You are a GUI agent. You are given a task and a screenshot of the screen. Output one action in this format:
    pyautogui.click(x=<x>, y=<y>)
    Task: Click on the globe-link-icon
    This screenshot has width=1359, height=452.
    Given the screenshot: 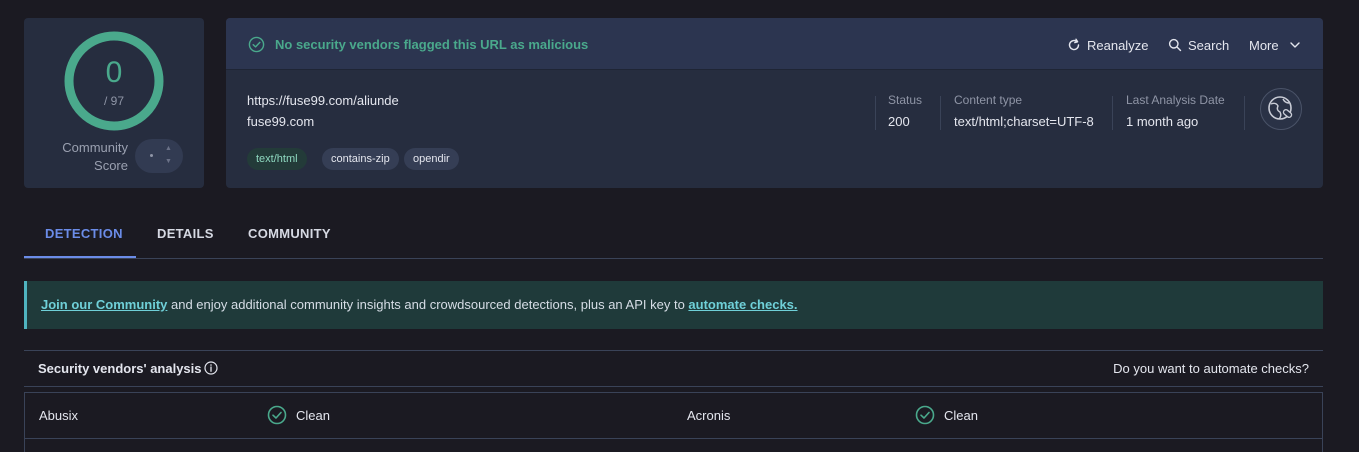 What is the action you would take?
    pyautogui.click(x=1280, y=108)
    